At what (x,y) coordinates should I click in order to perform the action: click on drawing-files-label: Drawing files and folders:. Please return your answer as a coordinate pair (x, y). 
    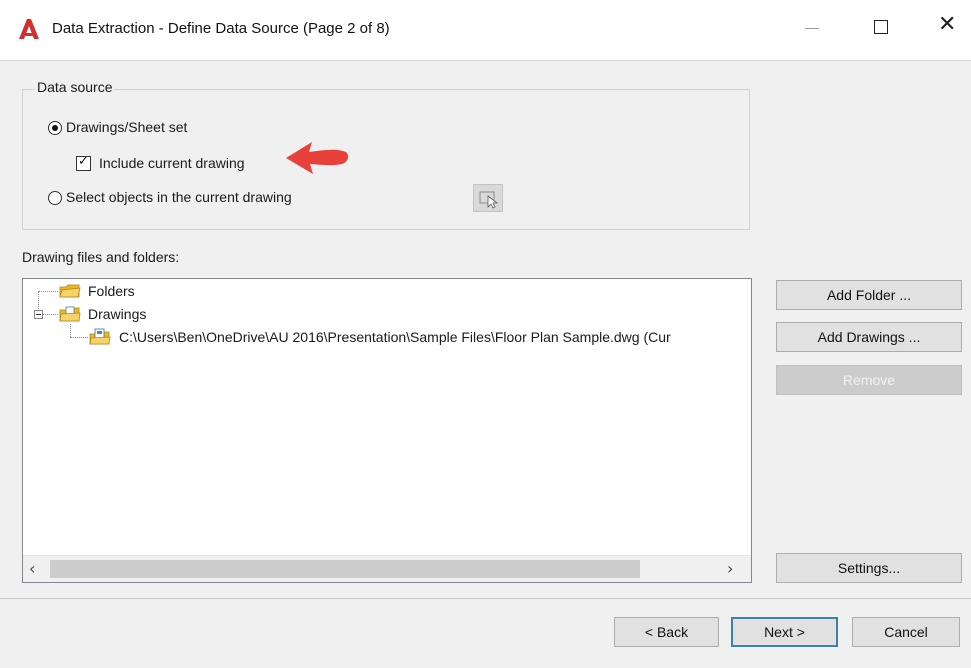
    Looking at the image, I should click on (101, 257).